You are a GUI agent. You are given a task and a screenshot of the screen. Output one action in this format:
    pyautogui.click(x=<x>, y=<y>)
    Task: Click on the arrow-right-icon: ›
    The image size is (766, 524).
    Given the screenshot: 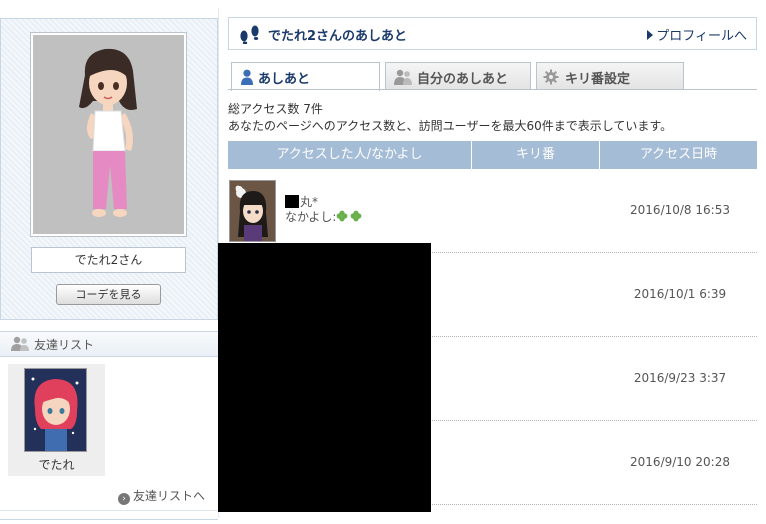 What is the action you would take?
    pyautogui.click(x=124, y=499)
    